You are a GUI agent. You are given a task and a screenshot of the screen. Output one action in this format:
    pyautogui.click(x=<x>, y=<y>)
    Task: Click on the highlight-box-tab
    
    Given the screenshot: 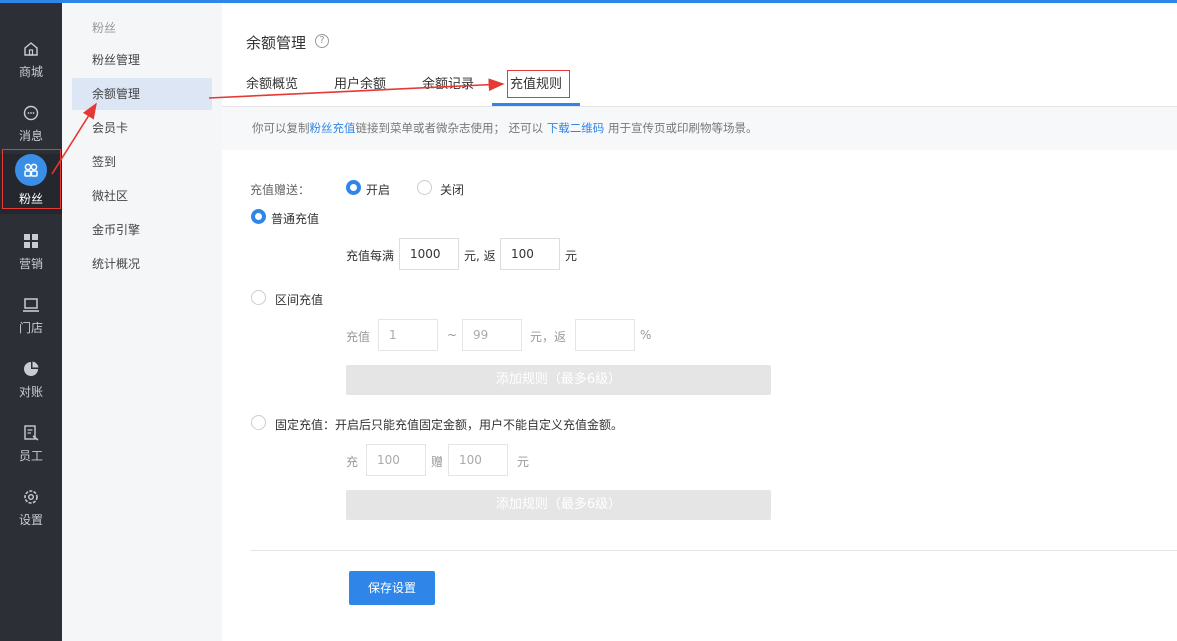 What is the action you would take?
    pyautogui.click(x=538, y=84)
    